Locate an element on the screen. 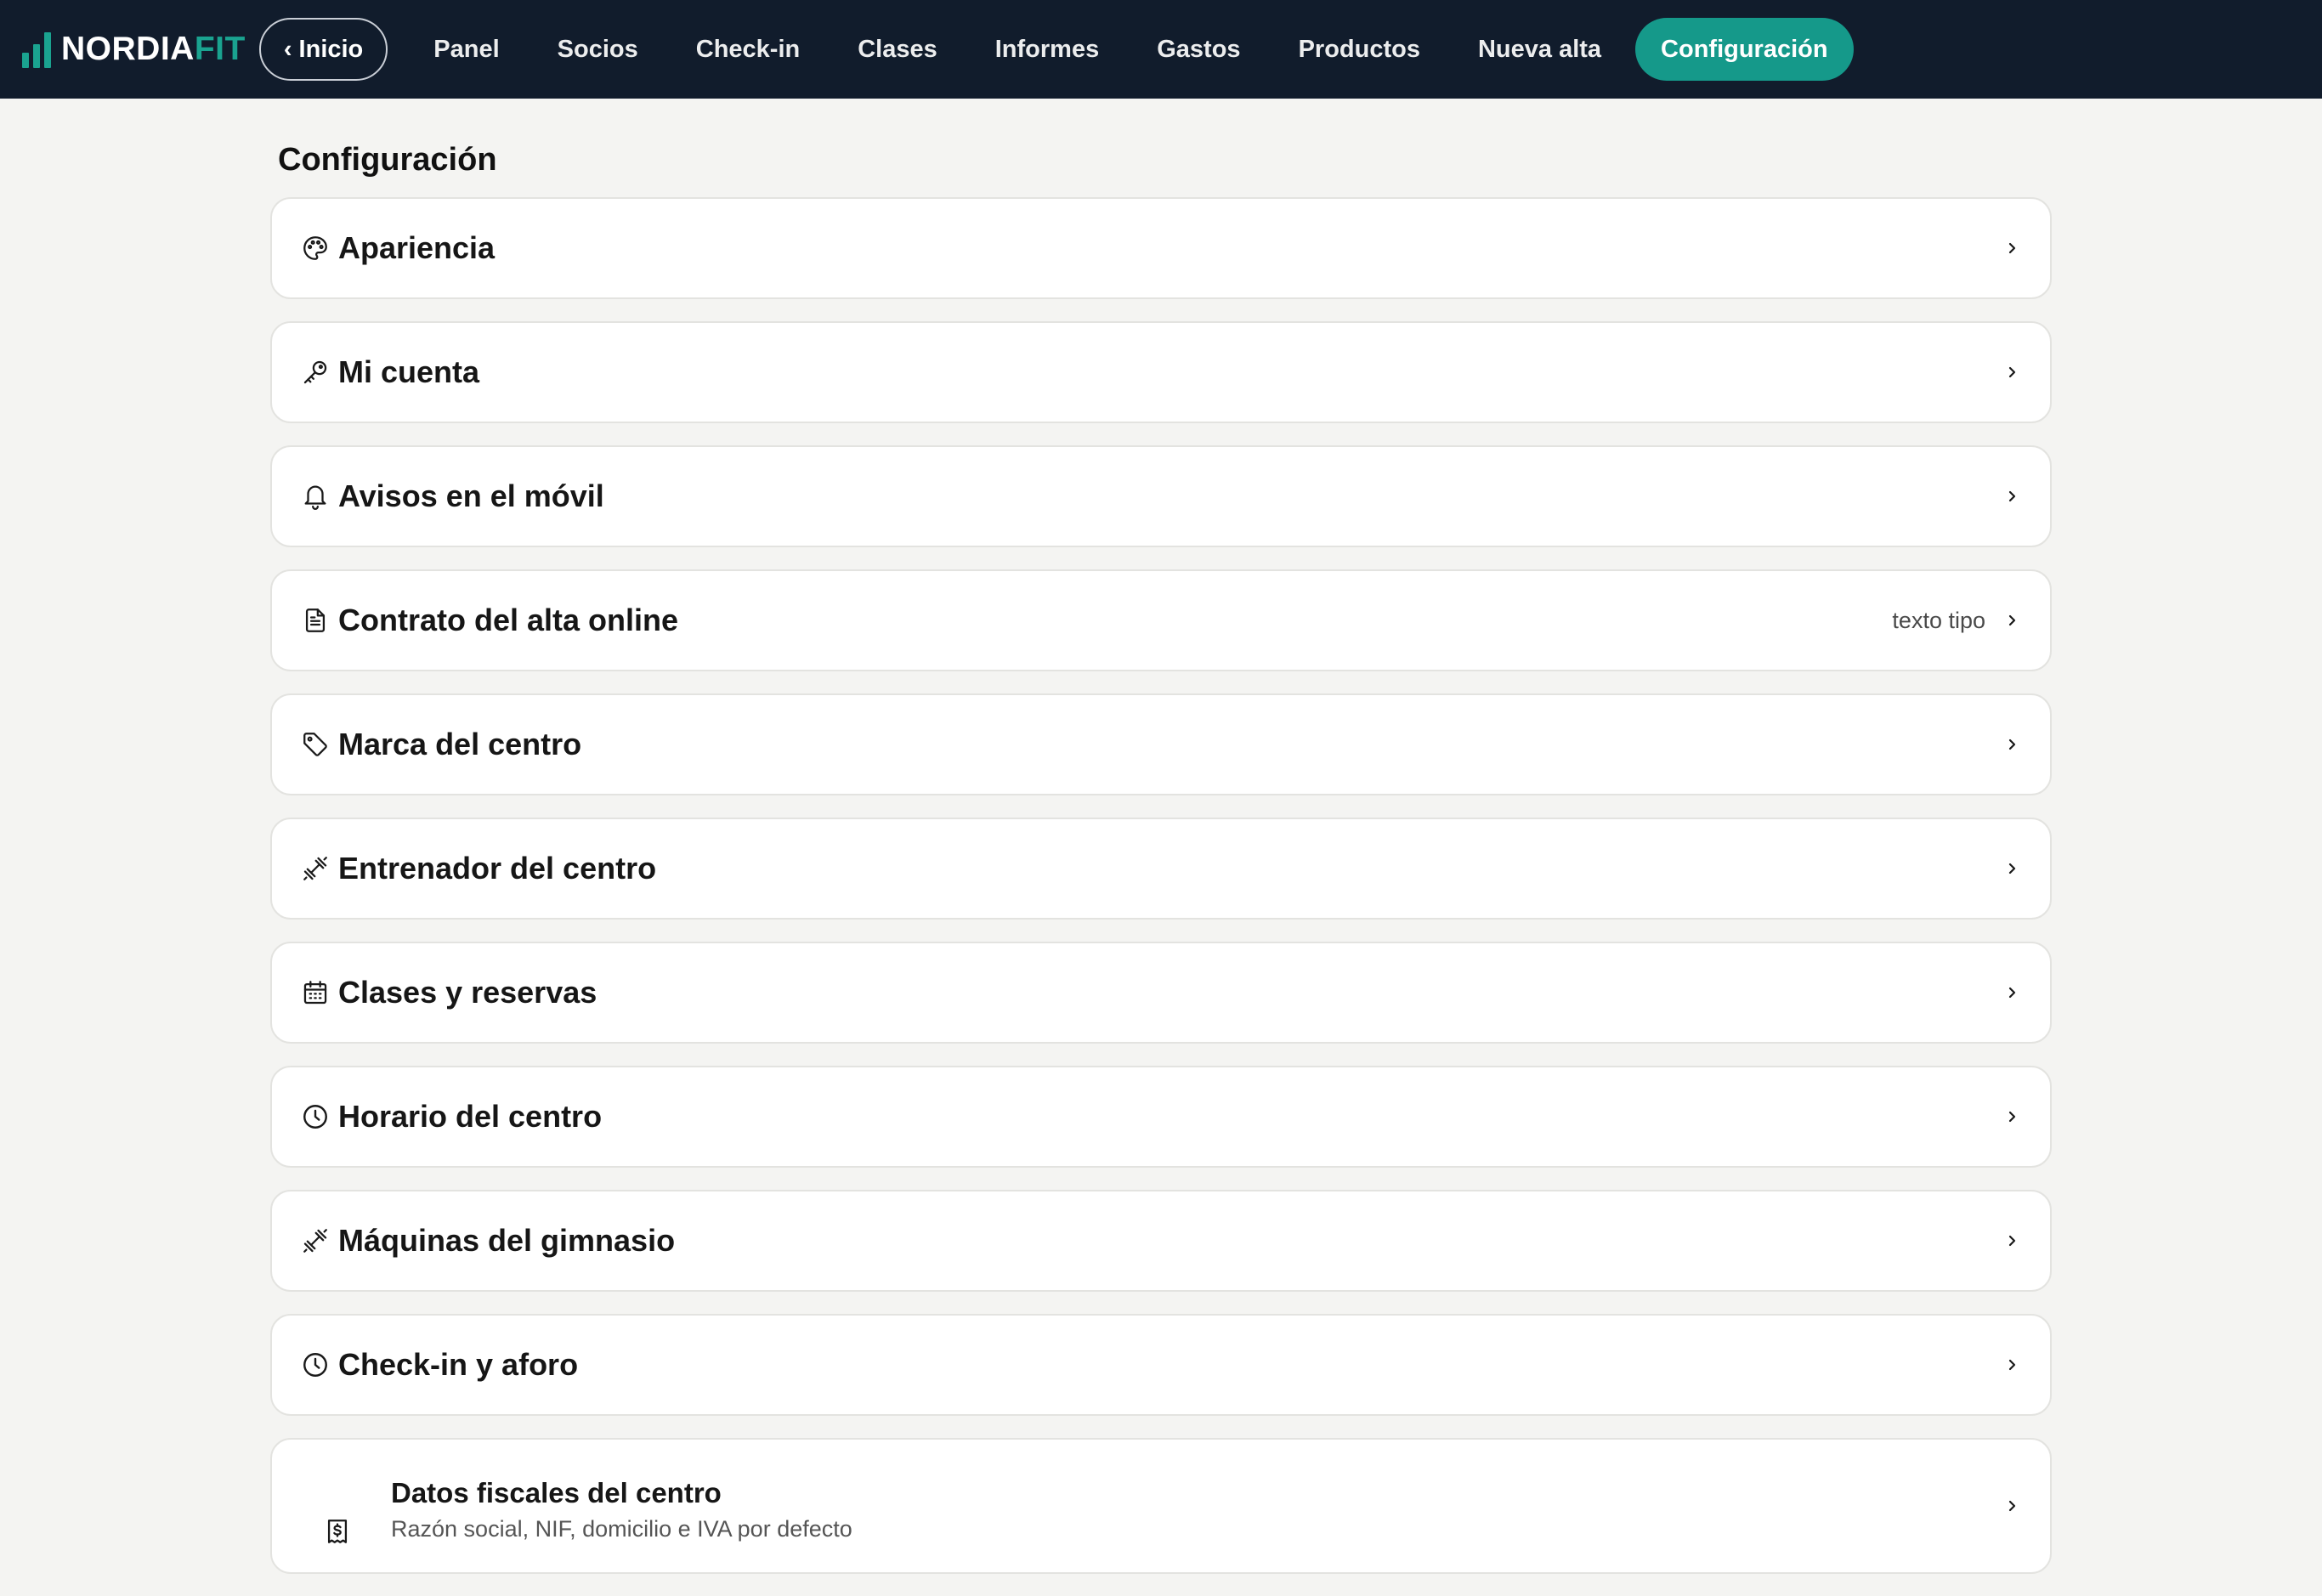  settings-item-label: Máquinas del gimnasio is located at coordinates (507, 1240).